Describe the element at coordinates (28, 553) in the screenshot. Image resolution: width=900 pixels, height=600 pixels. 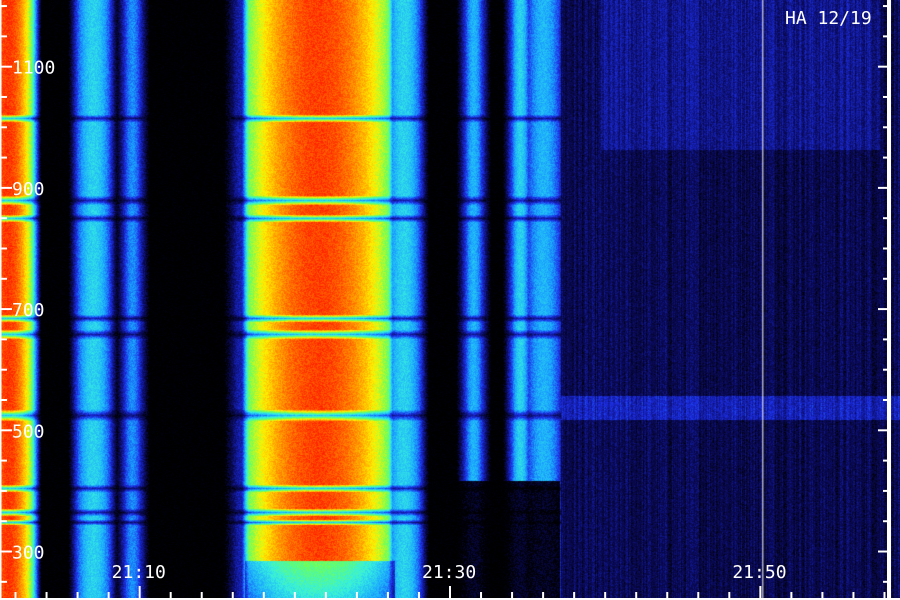
I see `y-tick-label: 300` at that location.